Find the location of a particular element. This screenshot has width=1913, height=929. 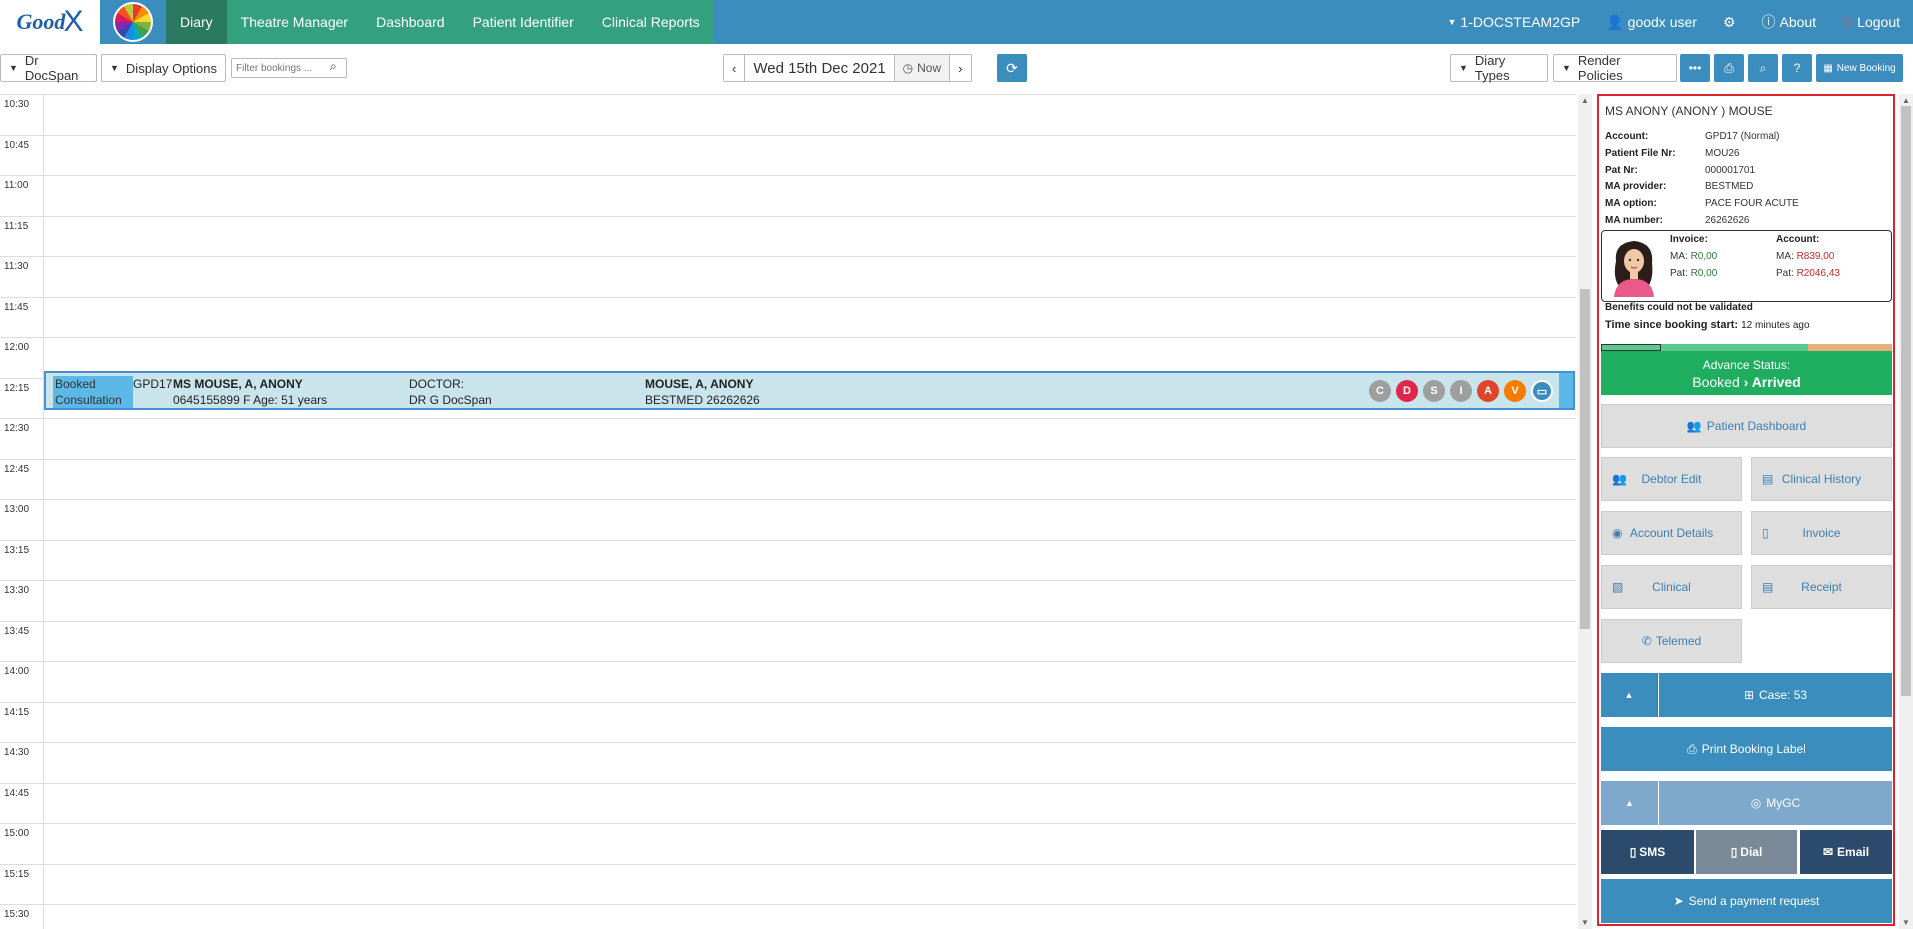

time-slot: 13:45 is located at coordinates (788, 641).